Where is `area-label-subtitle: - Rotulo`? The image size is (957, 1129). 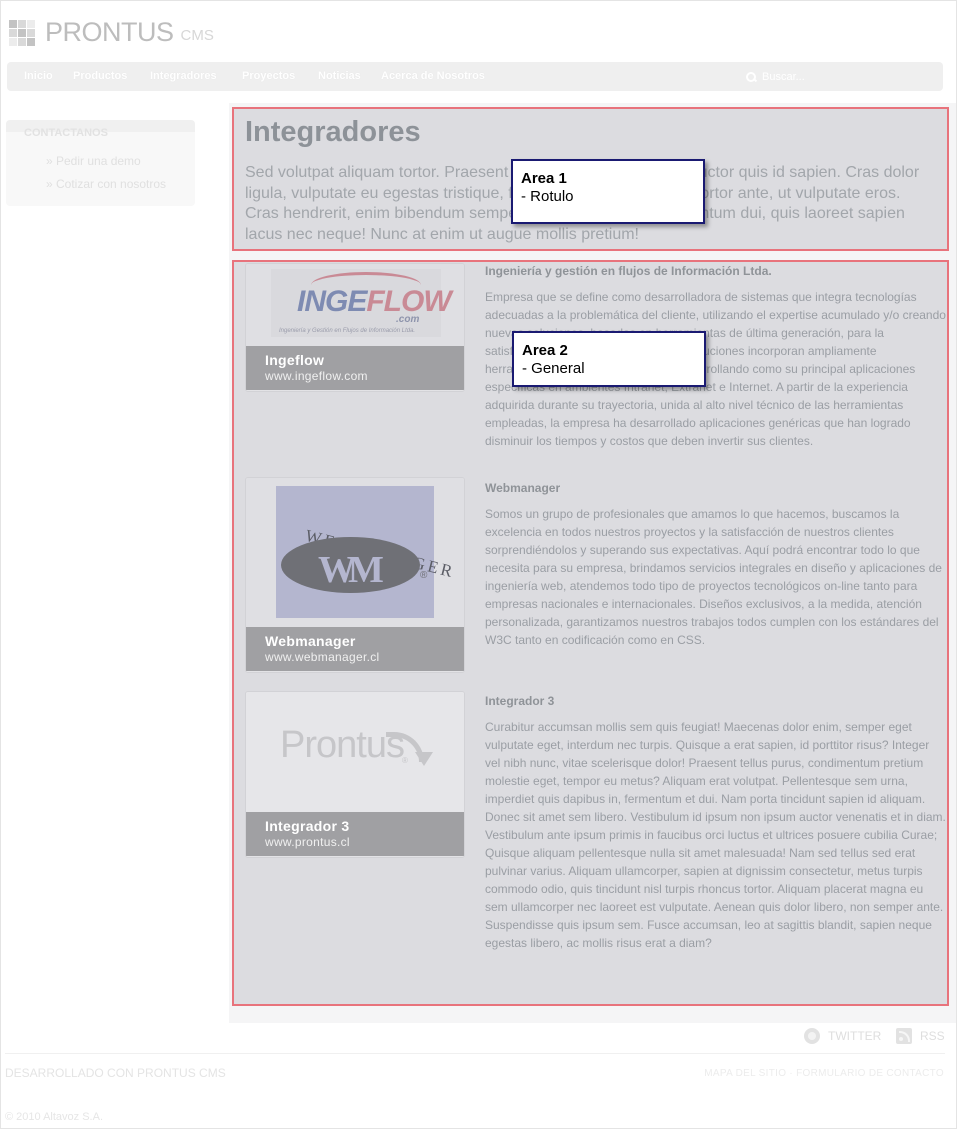 area-label-subtitle: - Rotulo is located at coordinates (547, 196).